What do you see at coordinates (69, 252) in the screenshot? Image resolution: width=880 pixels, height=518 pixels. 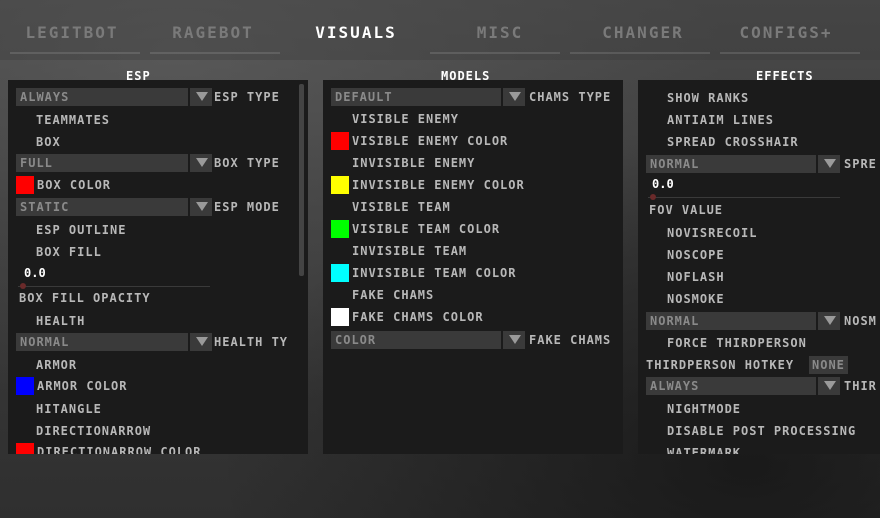 I see `box-fill-toggle: BOX FILL` at bounding box center [69, 252].